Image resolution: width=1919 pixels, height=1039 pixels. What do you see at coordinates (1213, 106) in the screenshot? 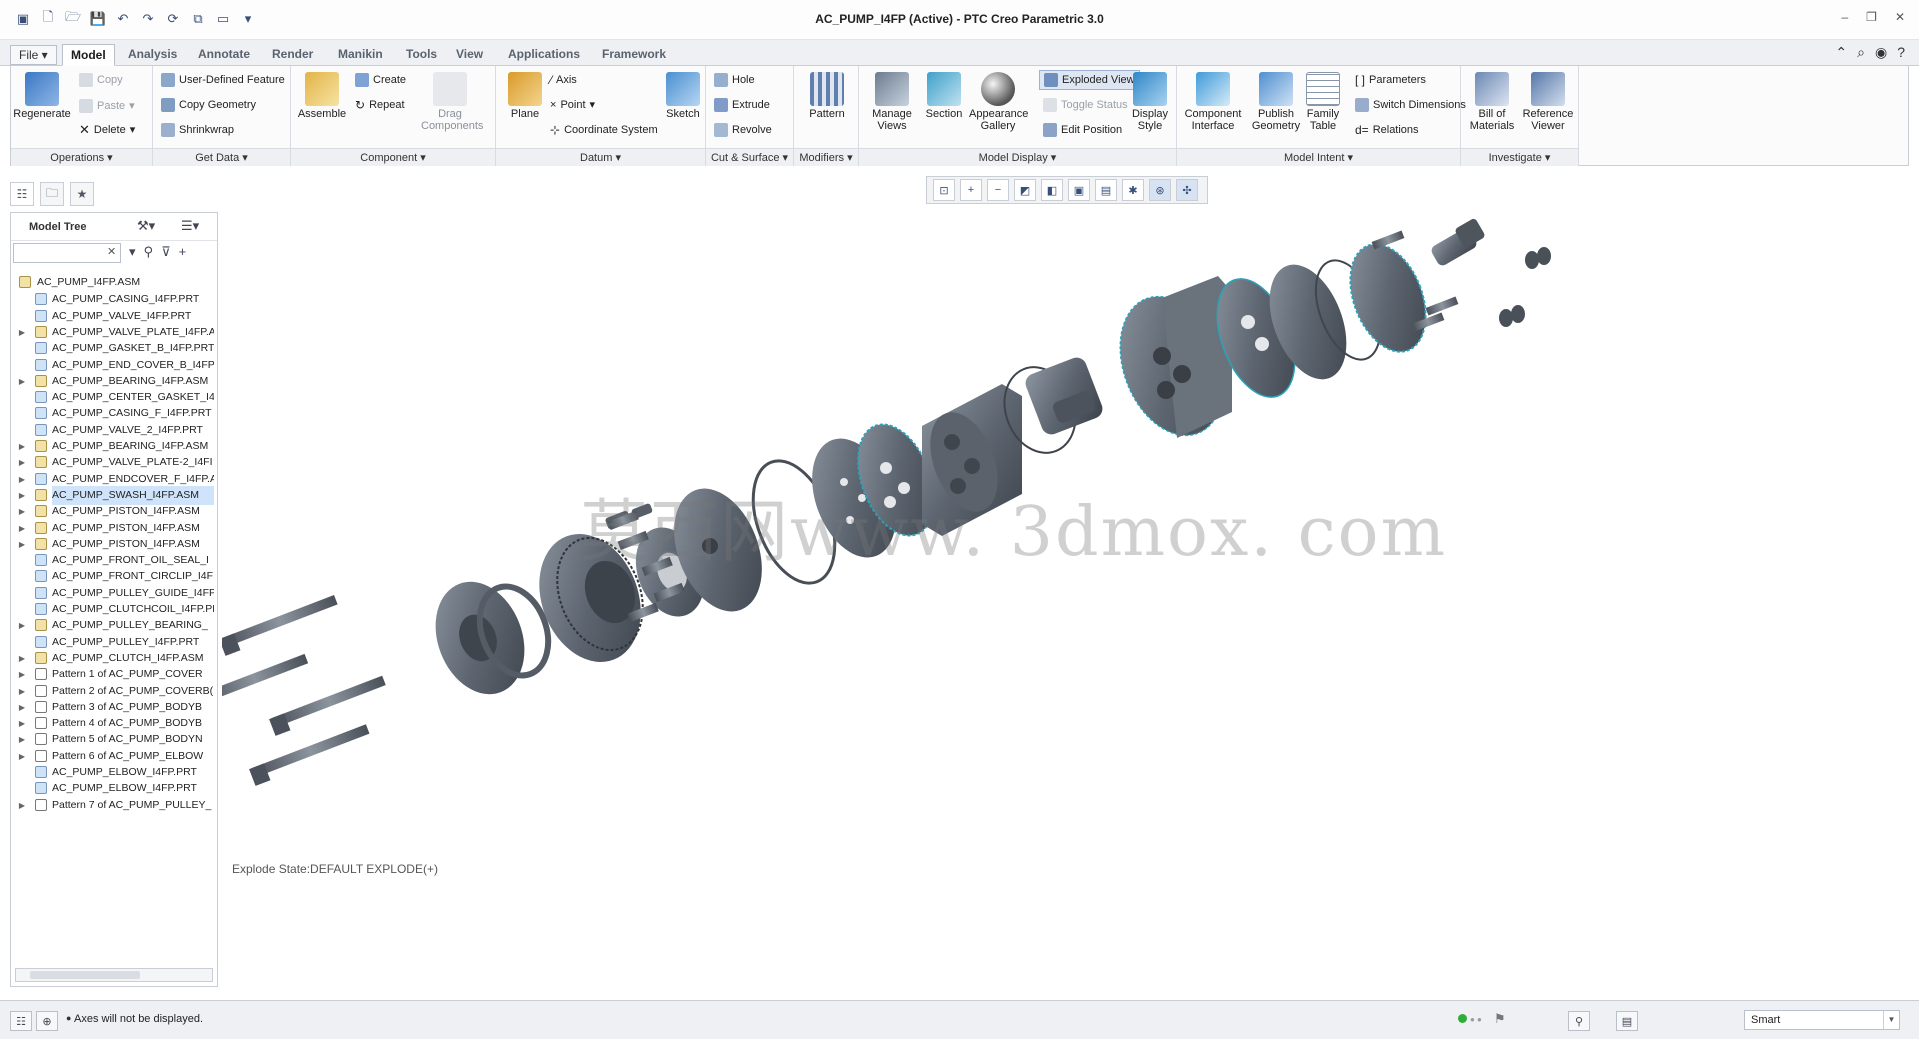
I see `component-interface-button: Component Interface` at bounding box center [1213, 106].